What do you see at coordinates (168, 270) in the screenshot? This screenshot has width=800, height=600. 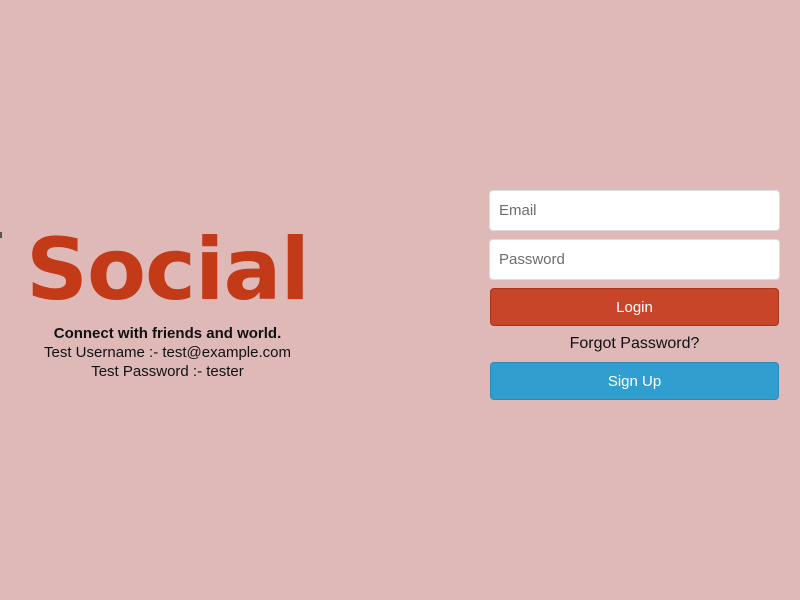 I see `app-logo: Social` at bounding box center [168, 270].